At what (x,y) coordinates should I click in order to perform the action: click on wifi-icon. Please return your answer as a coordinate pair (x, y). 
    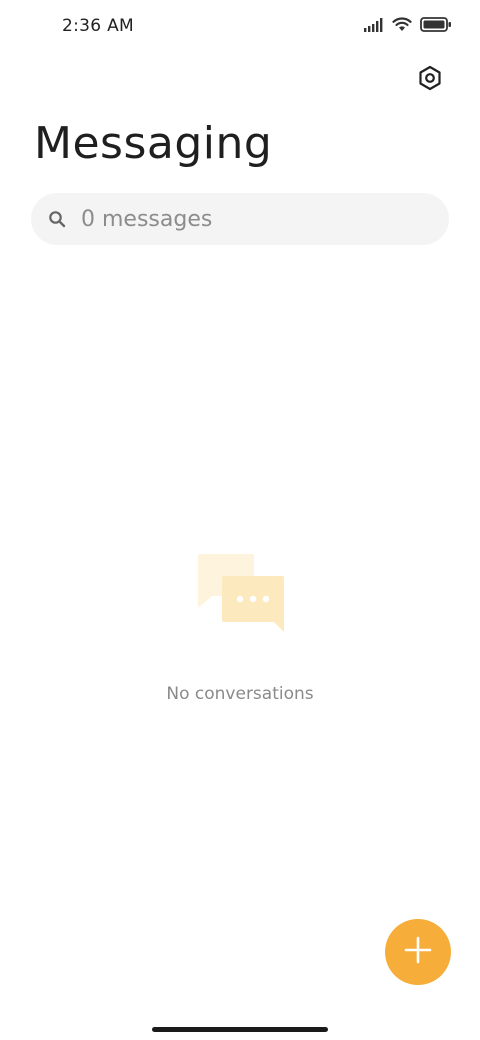
    Looking at the image, I should click on (402, 26).